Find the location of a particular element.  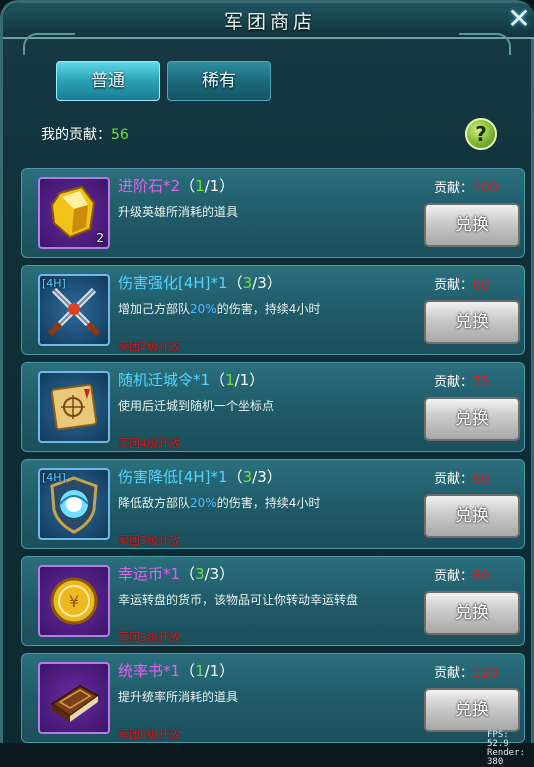

item-description: 增加己方部队20%的伤害，持续4小时 is located at coordinates (219, 308).